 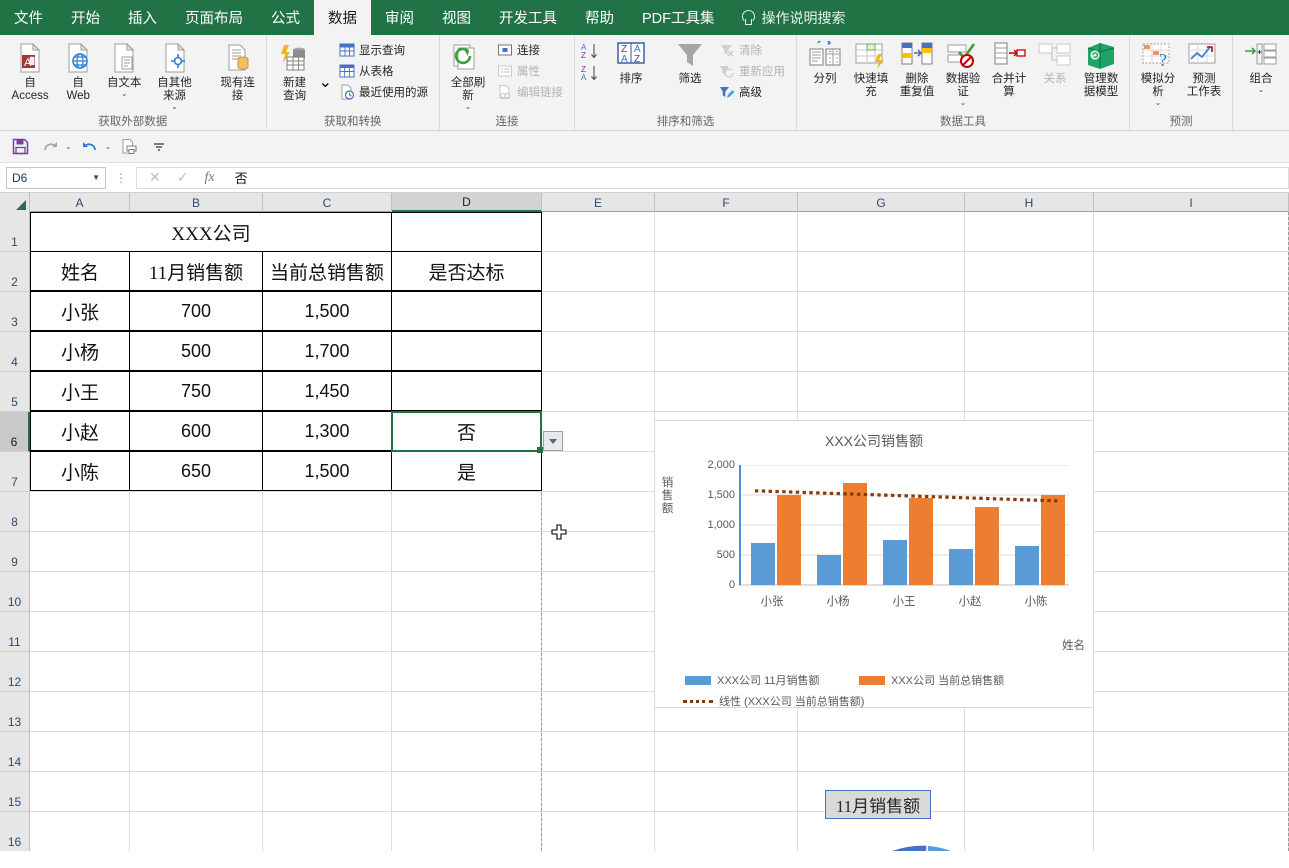 I want to click on cell-a7: 小陈, so click(x=80, y=471).